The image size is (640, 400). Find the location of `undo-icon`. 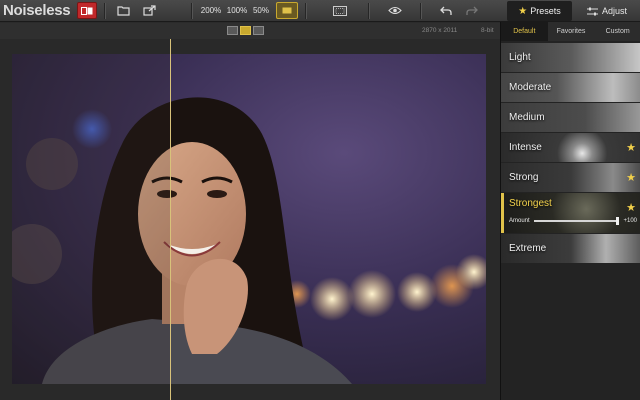

undo-icon is located at coordinates (446, 10).